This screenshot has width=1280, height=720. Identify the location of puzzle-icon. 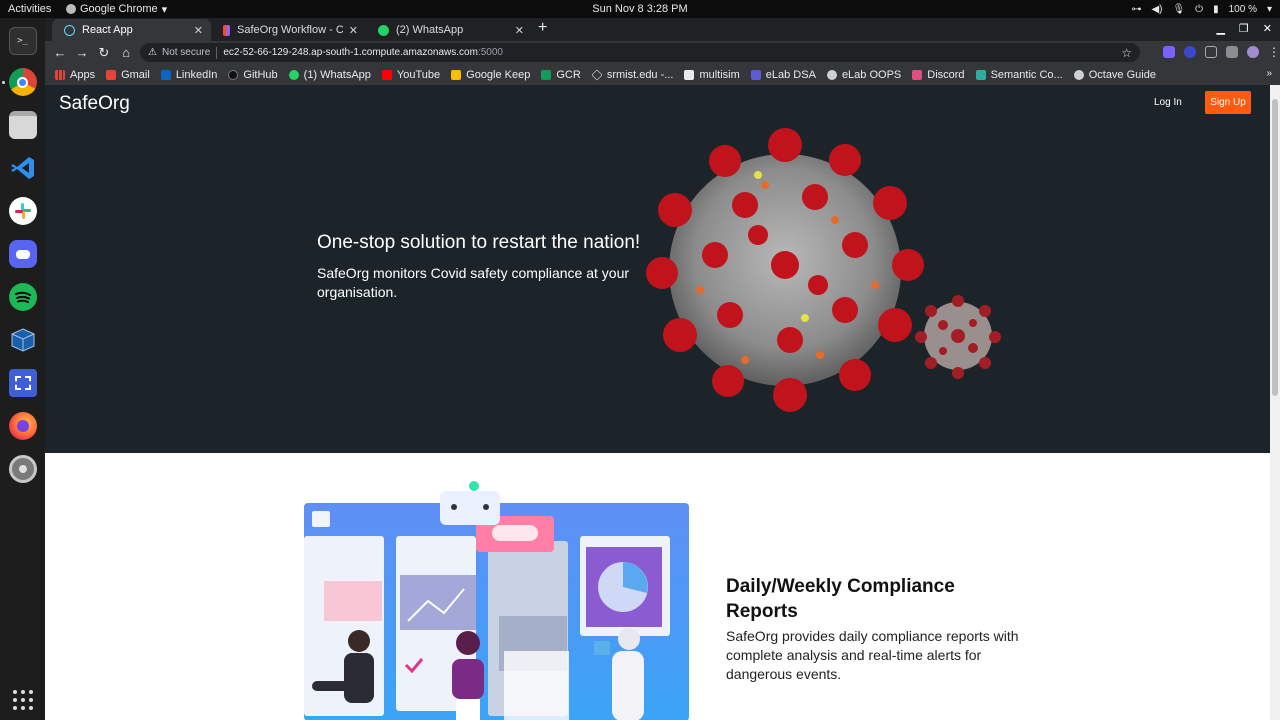
(1232, 52).